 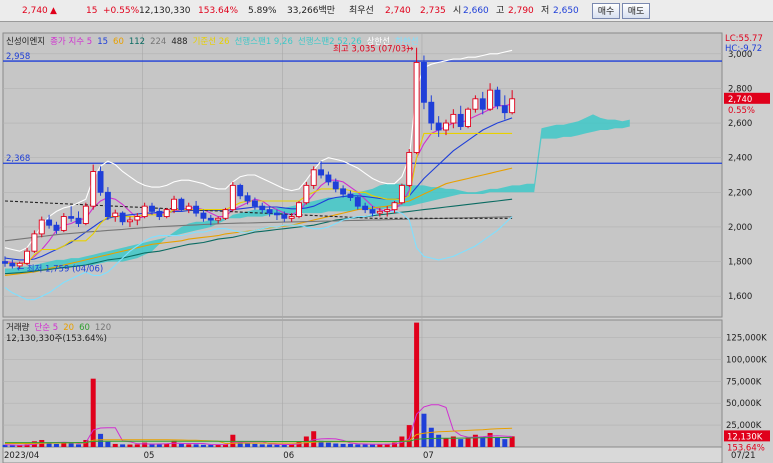 What do you see at coordinates (636, 11) in the screenshot?
I see `sell-button: 매도` at bounding box center [636, 11].